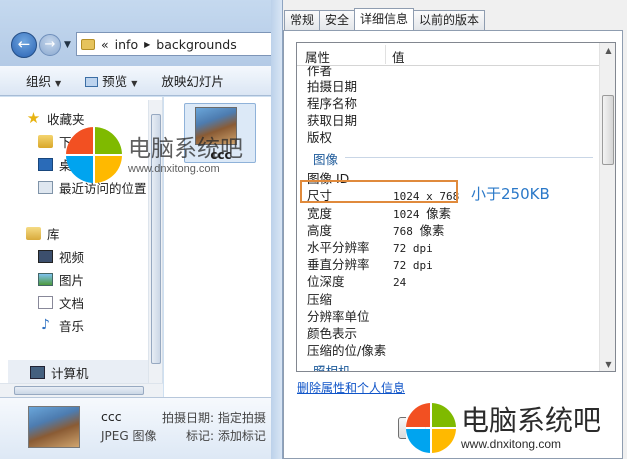 The width and height of the screenshot is (627, 459). I want to click on breadcrumb-info: info, so click(126, 44).